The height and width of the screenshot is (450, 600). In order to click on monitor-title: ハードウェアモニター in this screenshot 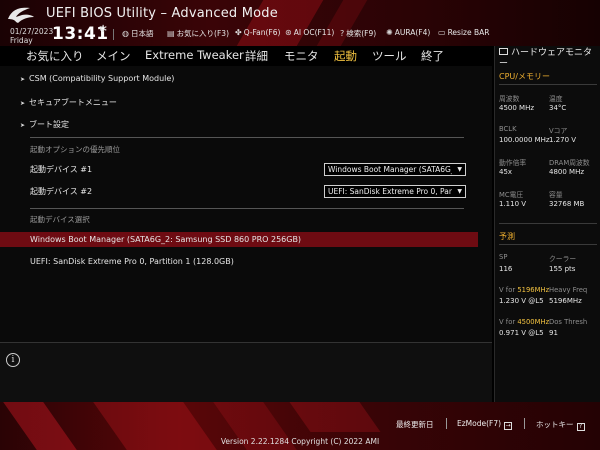, I will do `click(549, 59)`.